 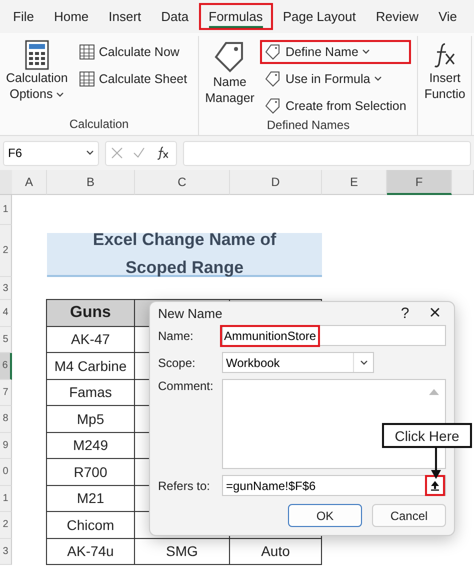 What do you see at coordinates (133, 52) in the screenshot?
I see `ribbon-button: Calculate Now` at bounding box center [133, 52].